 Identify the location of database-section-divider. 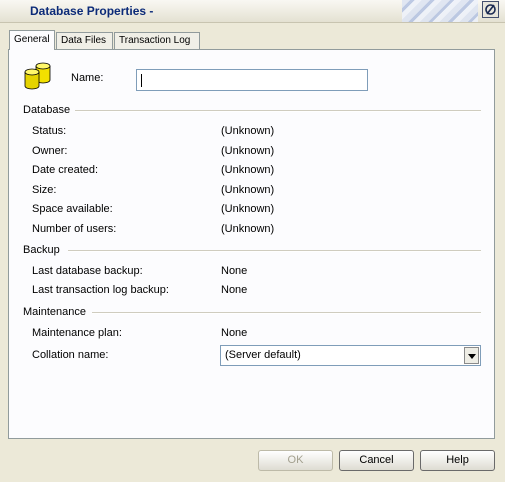
(278, 111).